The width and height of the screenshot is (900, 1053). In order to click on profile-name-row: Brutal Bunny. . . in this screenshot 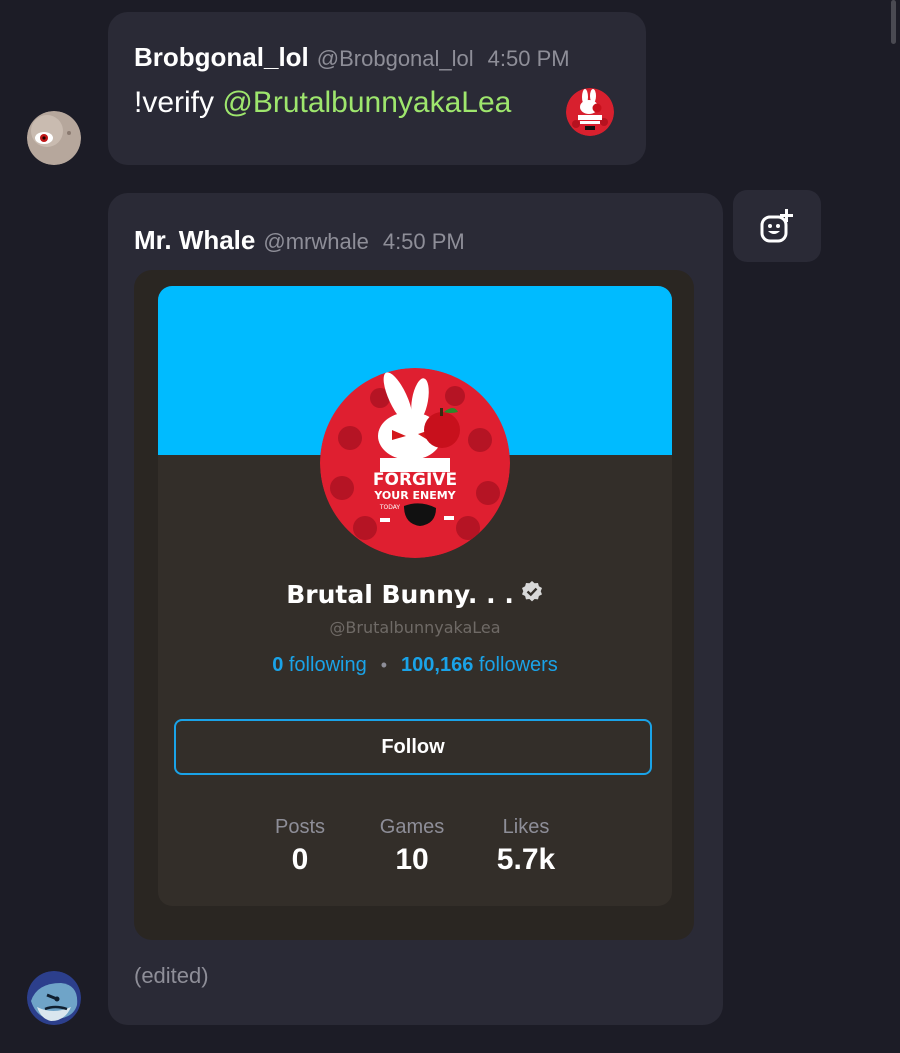, I will do `click(415, 594)`.